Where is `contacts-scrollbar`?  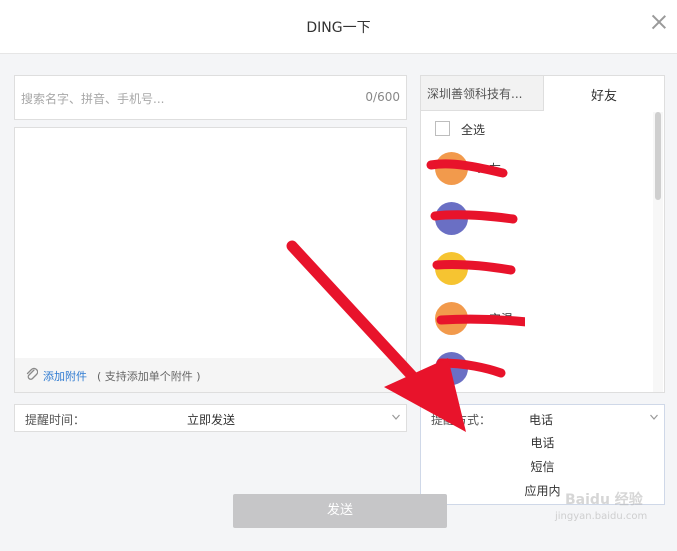 contacts-scrollbar is located at coordinates (658, 252).